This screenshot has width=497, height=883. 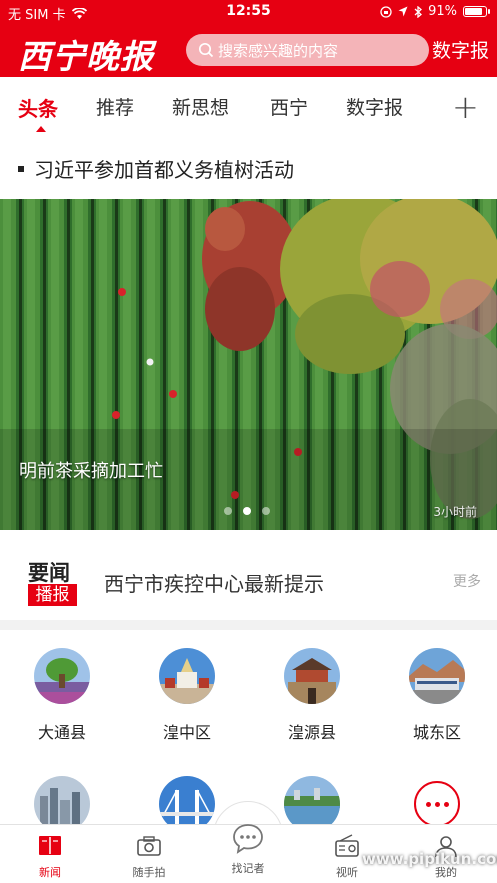 I want to click on book-icon, so click(x=50, y=845).